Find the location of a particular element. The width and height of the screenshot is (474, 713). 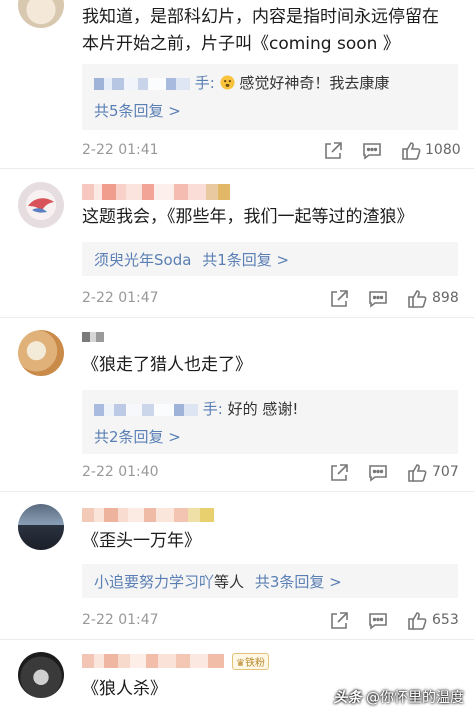

watermark-logo: 头条 is located at coordinates (347, 698).